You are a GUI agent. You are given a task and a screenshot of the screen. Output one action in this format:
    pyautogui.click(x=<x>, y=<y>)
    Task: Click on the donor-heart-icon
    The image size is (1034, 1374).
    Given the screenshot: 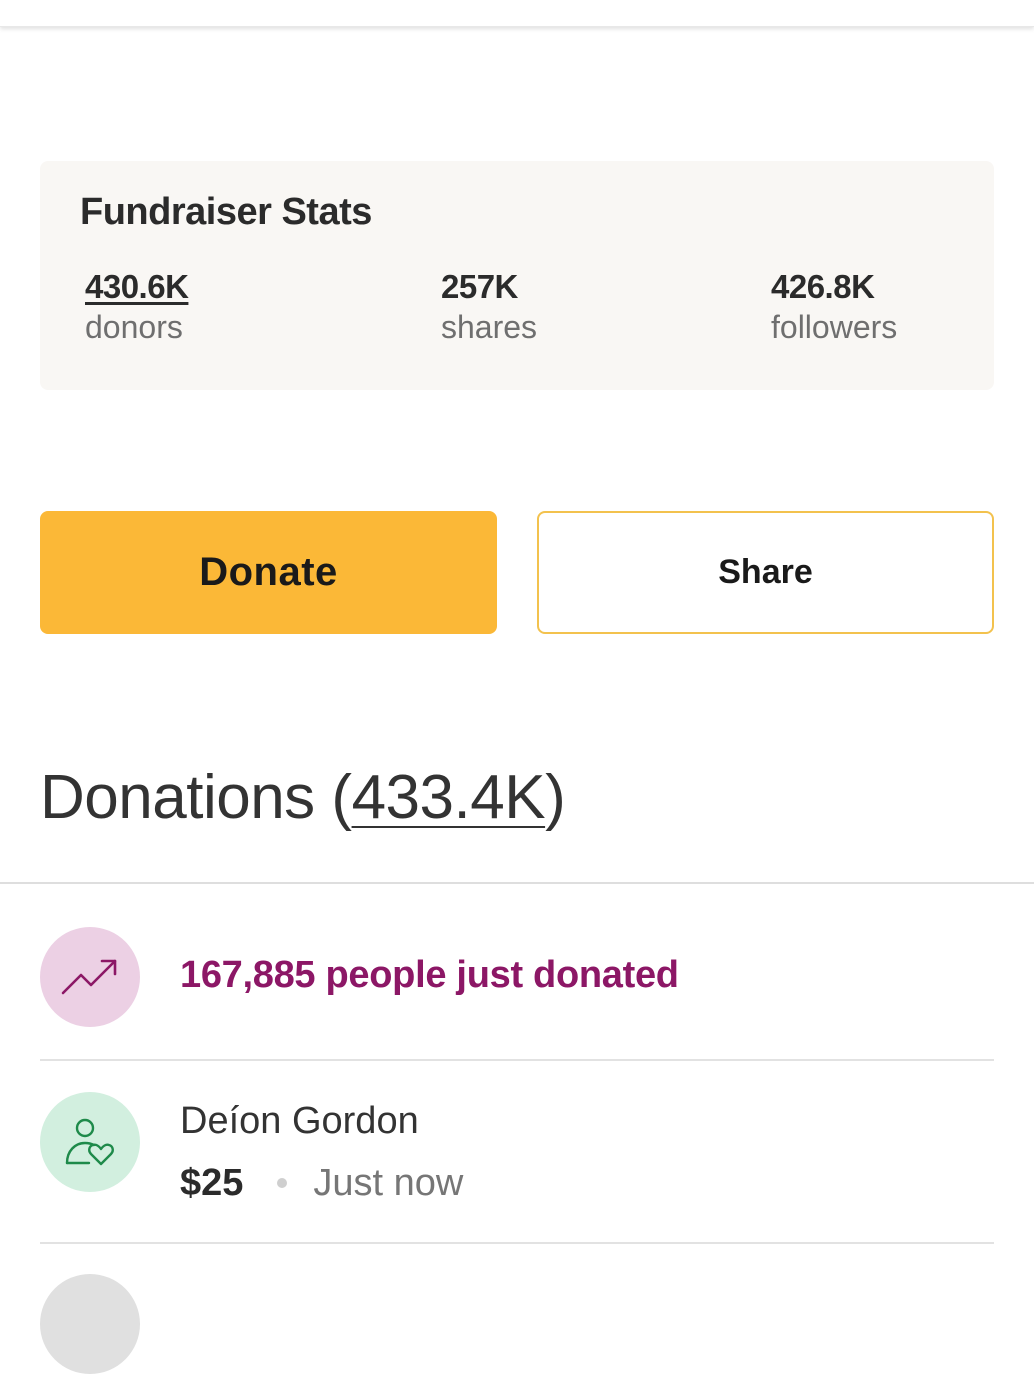 What is the action you would take?
    pyautogui.click(x=90, y=1142)
    